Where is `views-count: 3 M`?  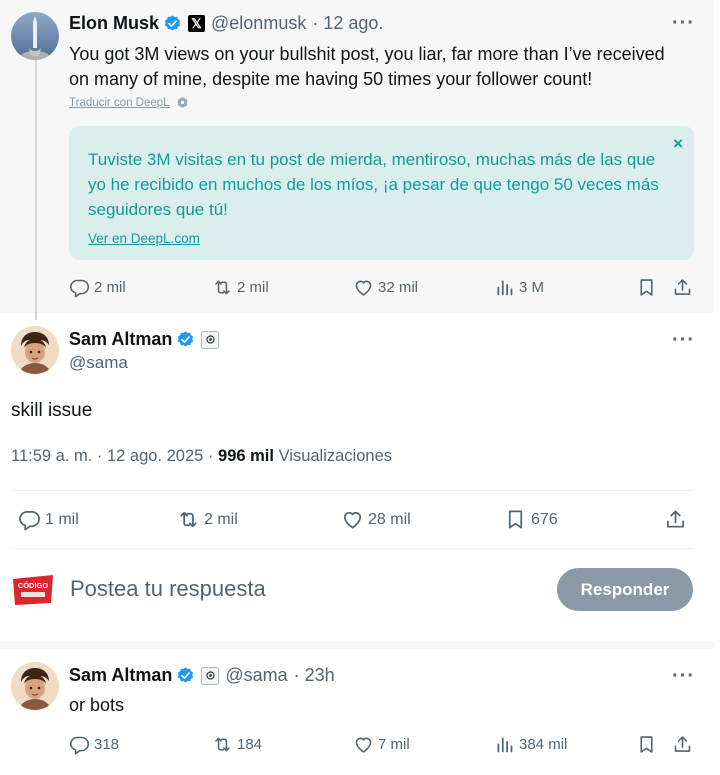 views-count: 3 M is located at coordinates (532, 287).